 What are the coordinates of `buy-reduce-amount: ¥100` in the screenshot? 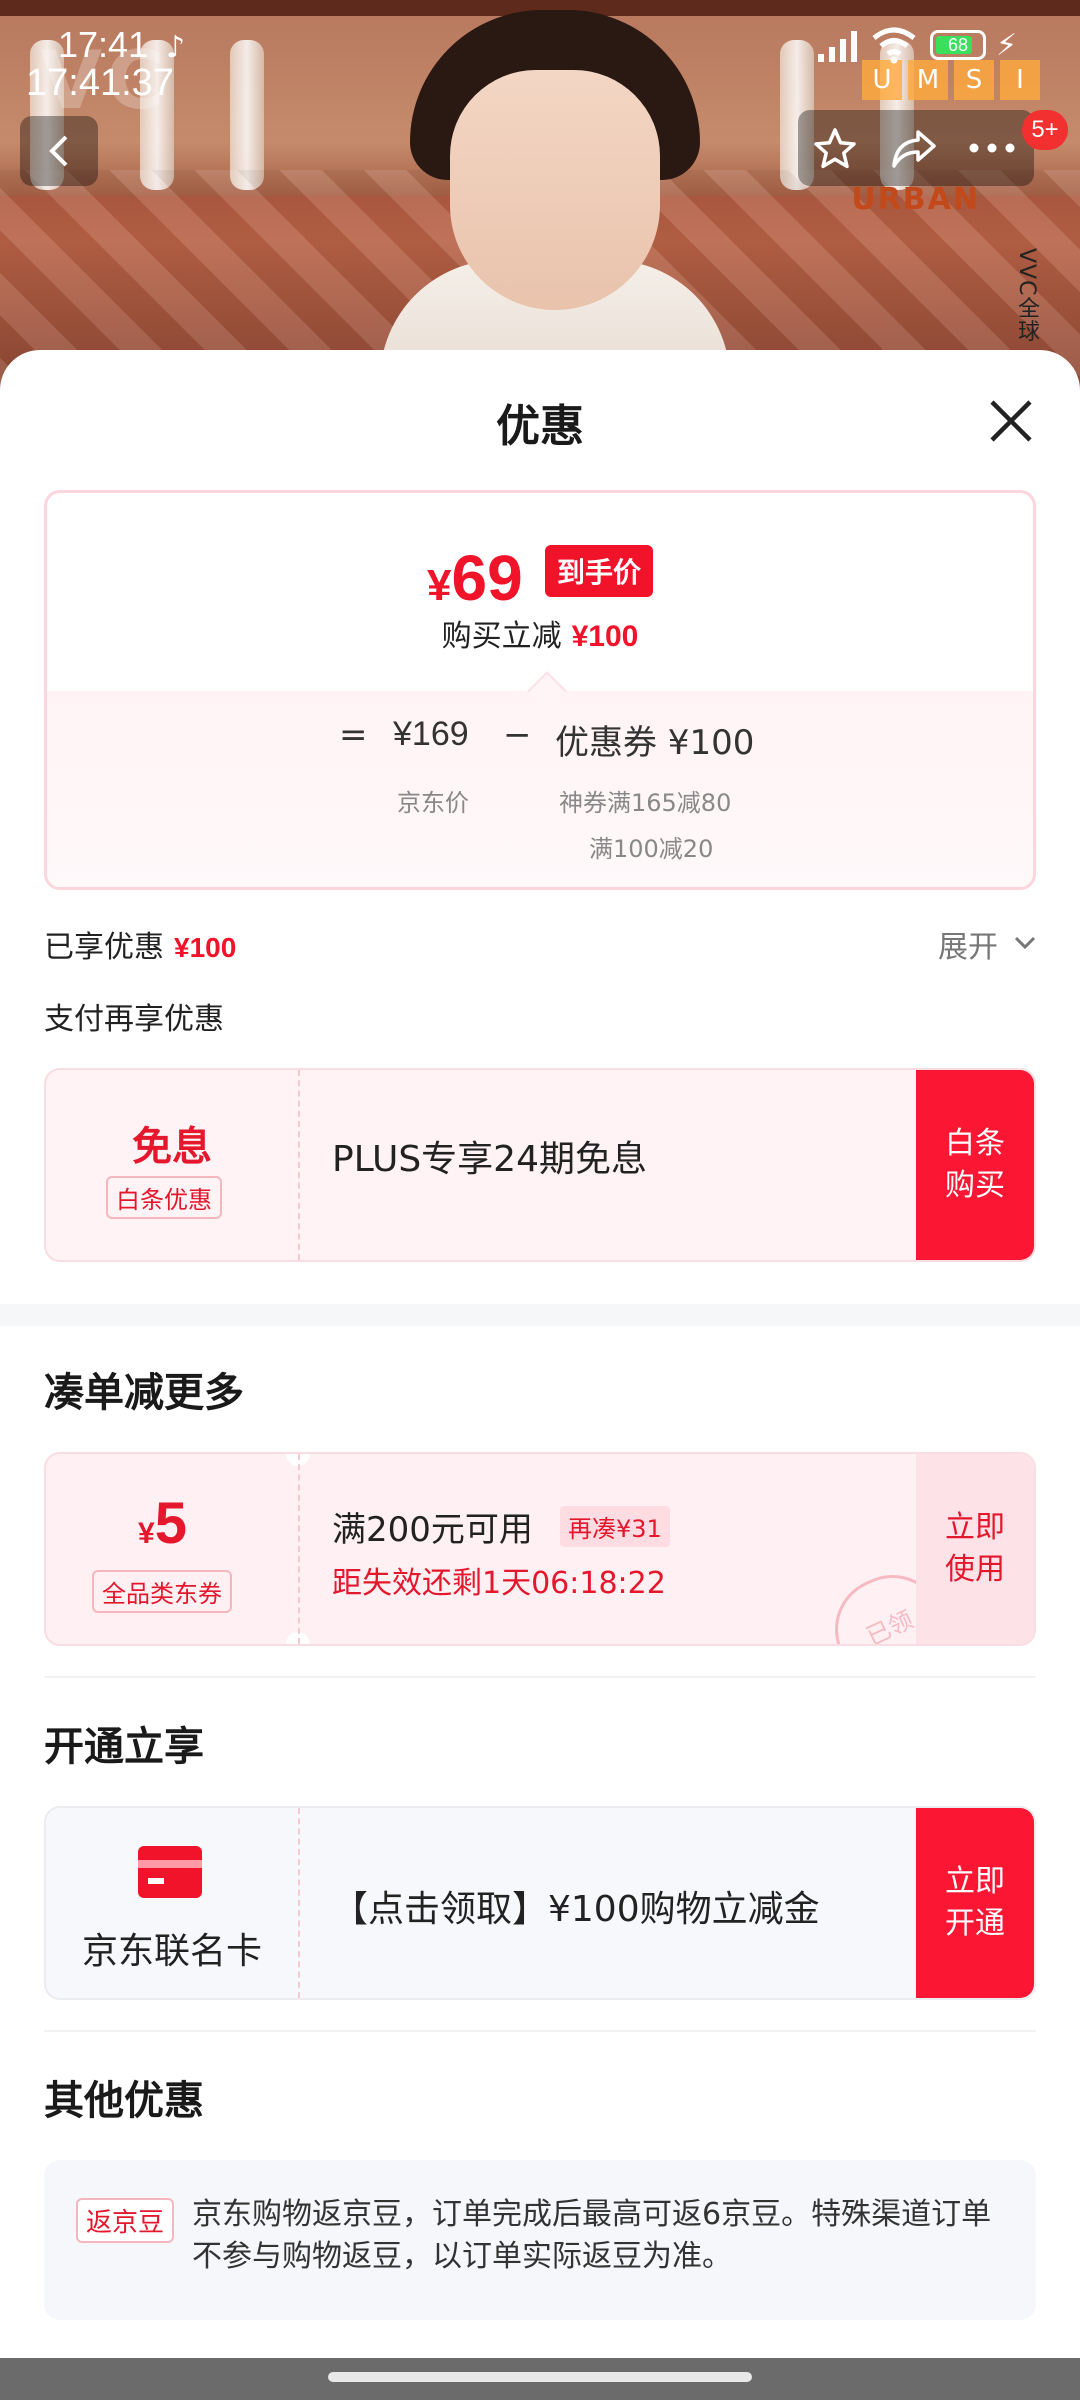 It's located at (605, 636).